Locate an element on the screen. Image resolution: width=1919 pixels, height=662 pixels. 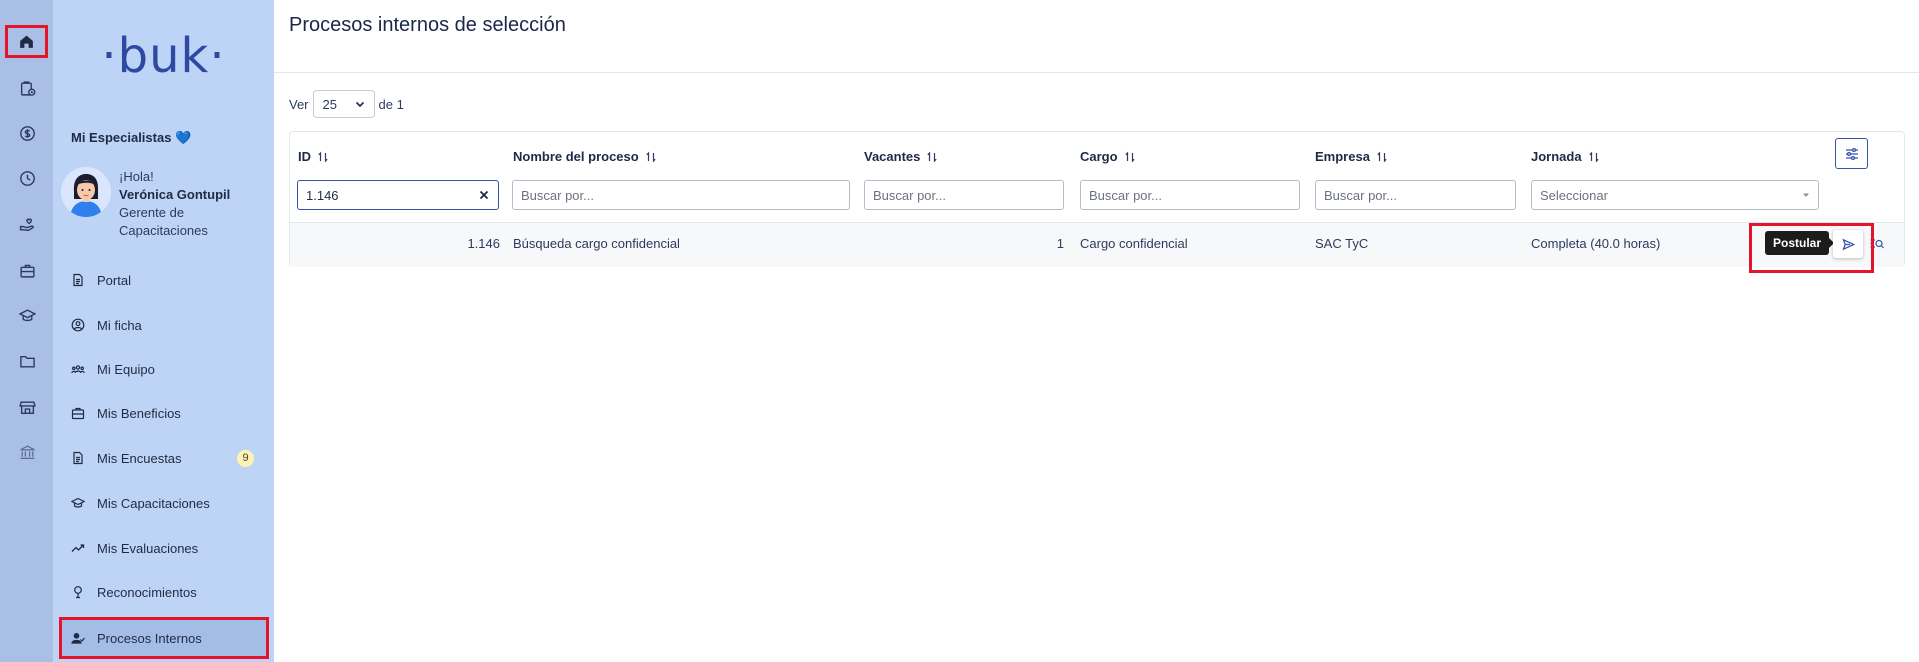
filter-placeholder: Seleccionar is located at coordinates (1574, 195).